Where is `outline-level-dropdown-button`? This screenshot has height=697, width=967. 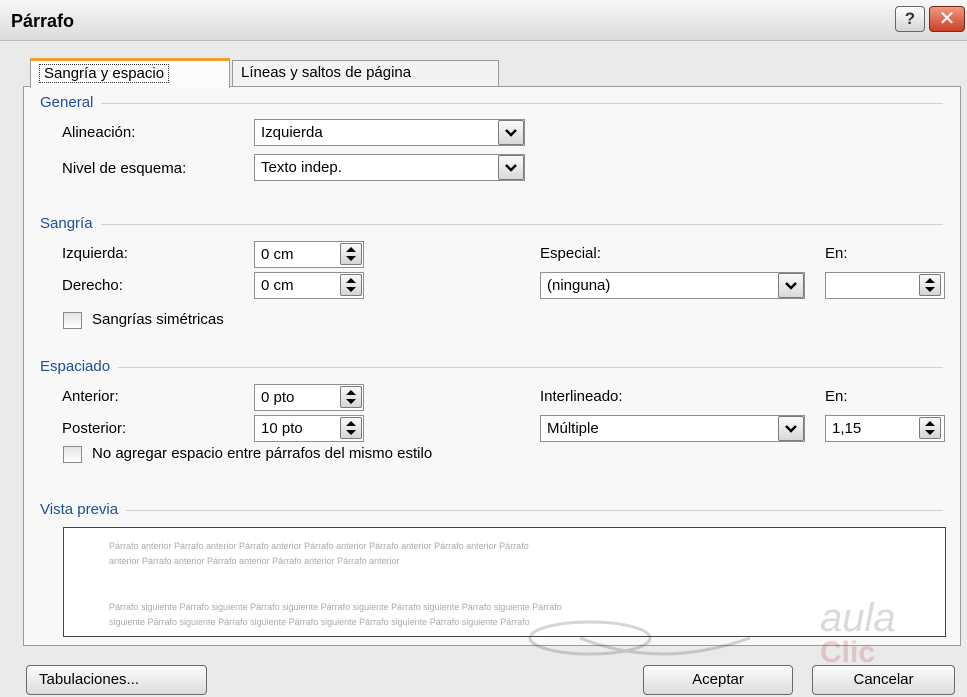
outline-level-dropdown-button is located at coordinates (511, 167).